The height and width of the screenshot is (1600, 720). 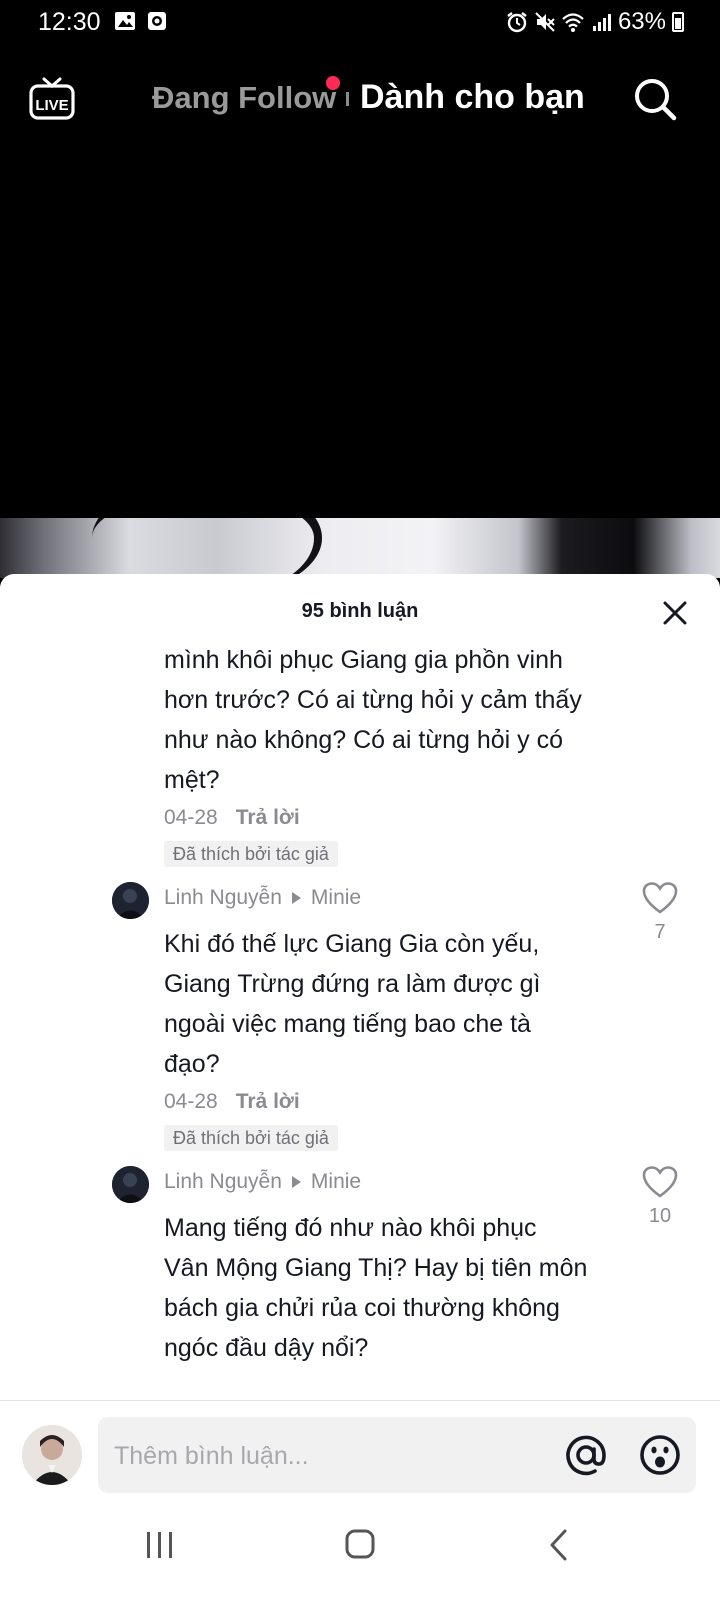 I want to click on comment-input-bar, so click(x=360, y=1448).